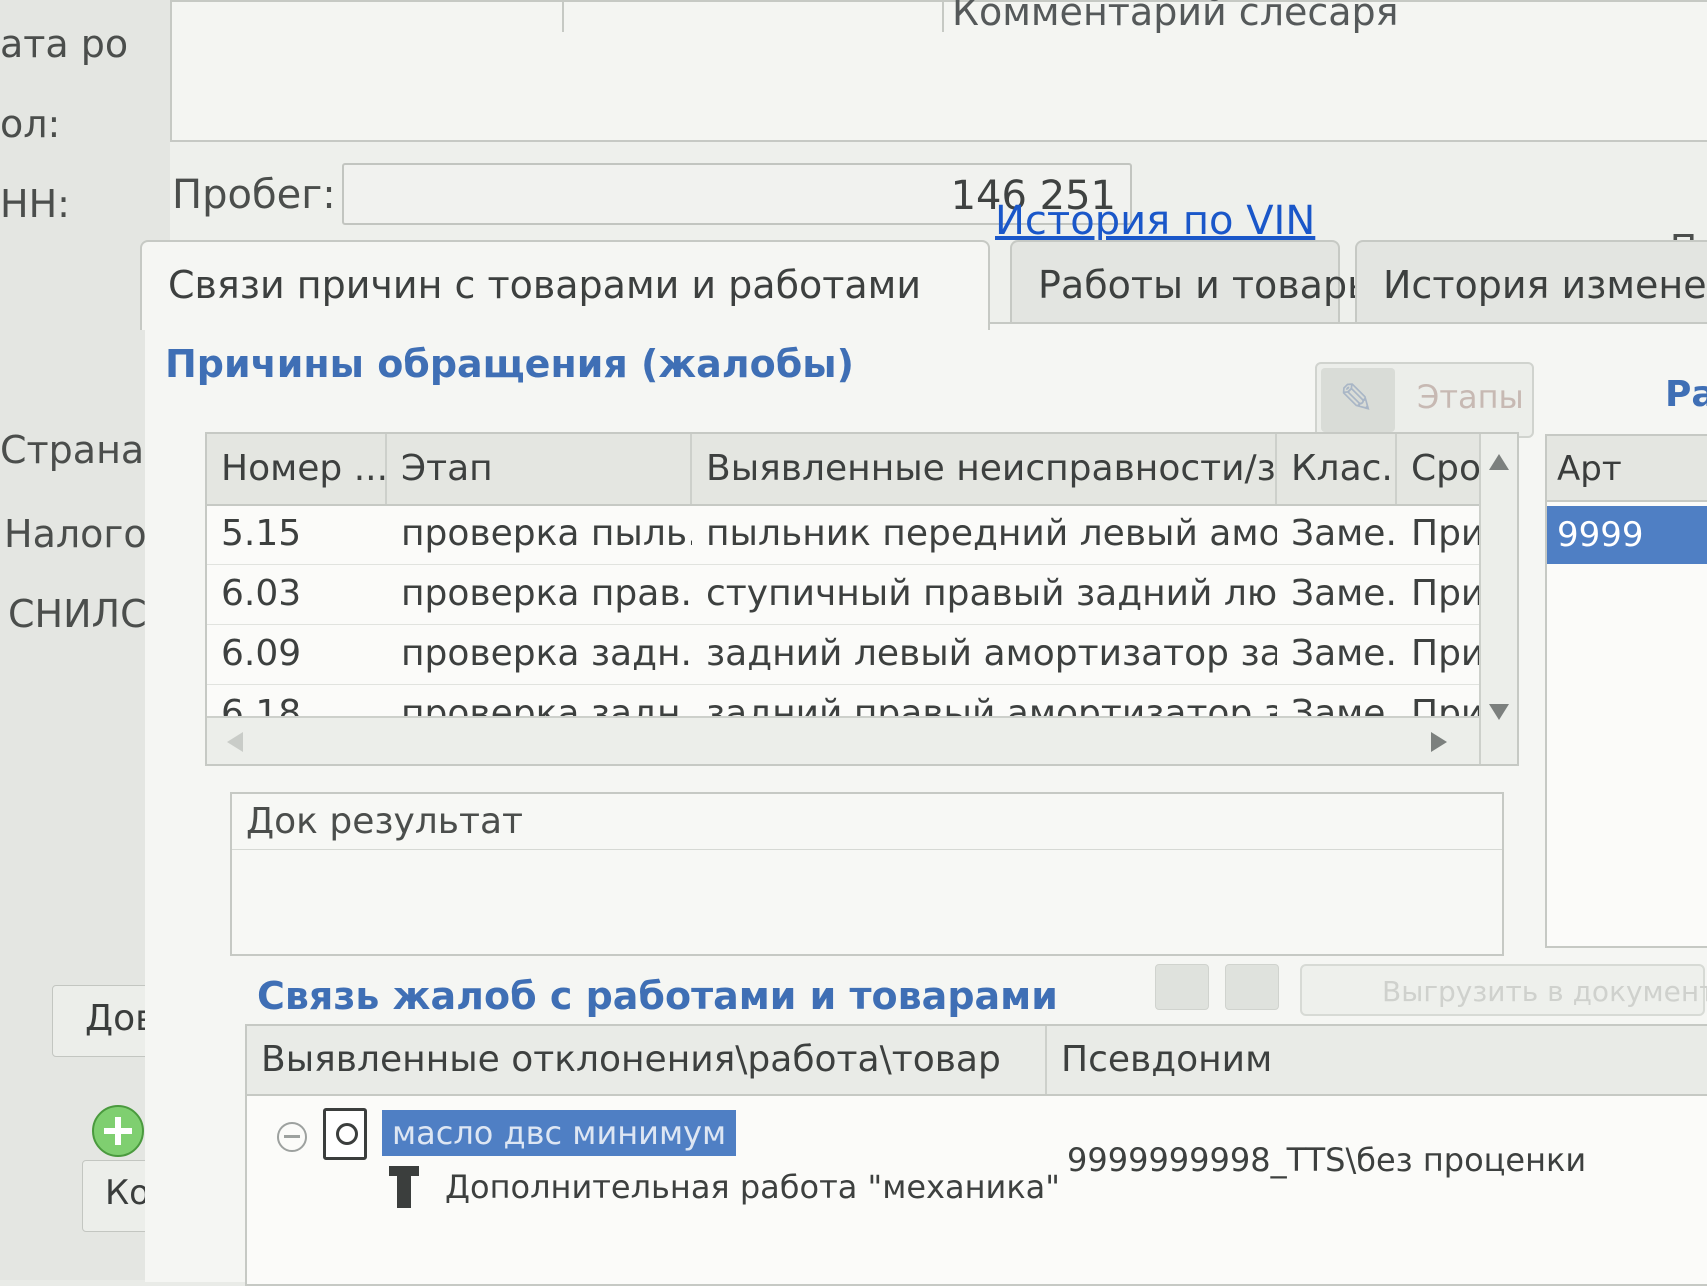  Describe the element at coordinates (647, 1060) in the screenshot. I see `column-header-deviation: Выявленные отклонения\работа\товар` at that location.